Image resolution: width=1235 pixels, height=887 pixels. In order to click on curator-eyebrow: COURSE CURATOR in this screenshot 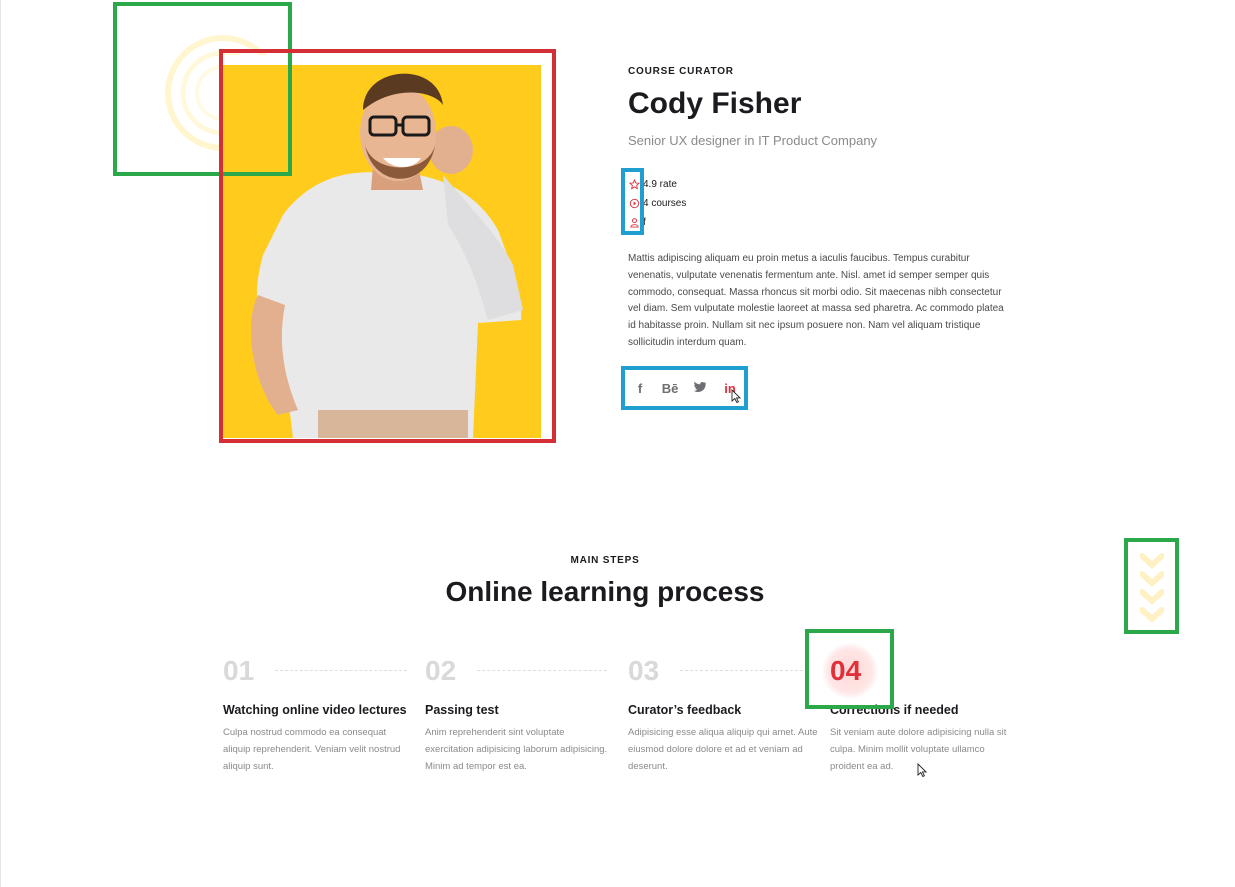, I will do `click(681, 71)`.